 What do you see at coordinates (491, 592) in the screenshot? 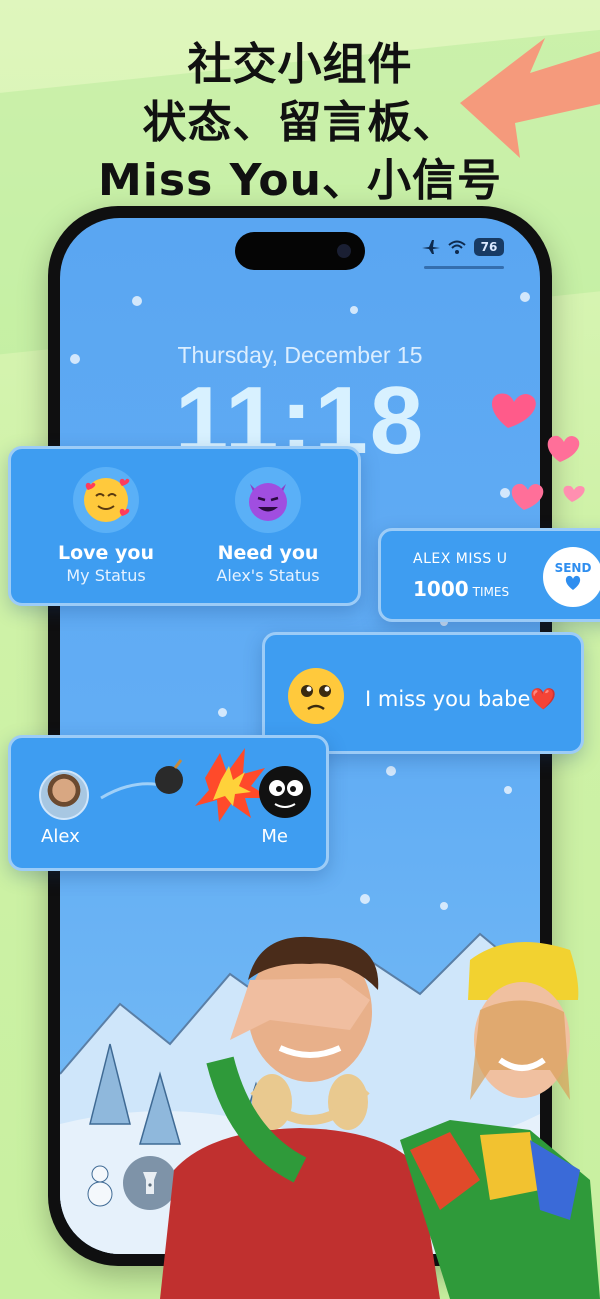
I see `miss-count-unit: TIMES` at bounding box center [491, 592].